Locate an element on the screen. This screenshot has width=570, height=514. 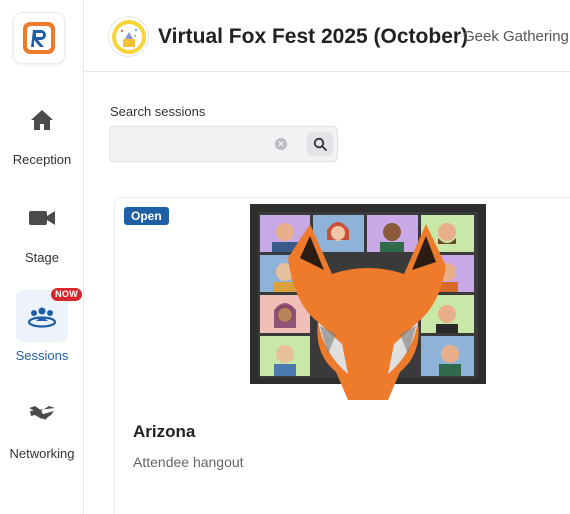
event-logo-icon is located at coordinates (128, 36).